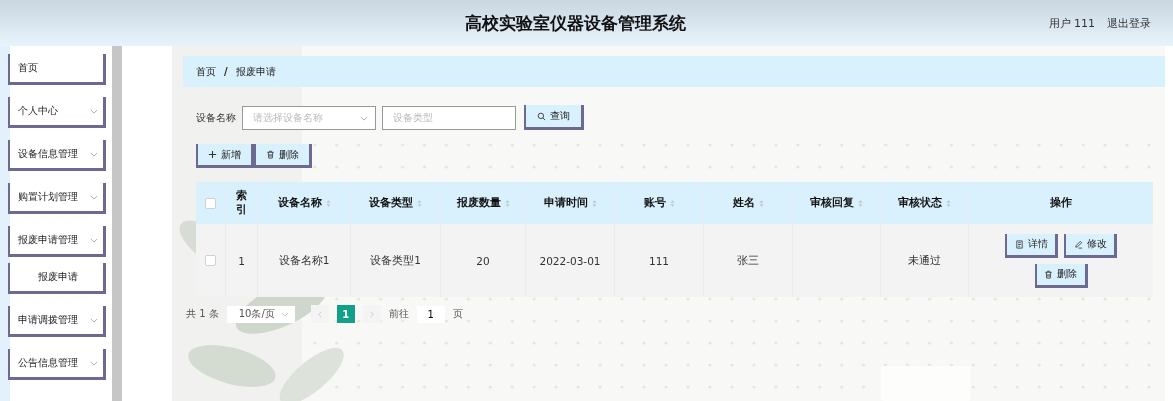 The image size is (1173, 401). Describe the element at coordinates (483, 260) in the screenshot. I see `table-cell: 20` at that location.